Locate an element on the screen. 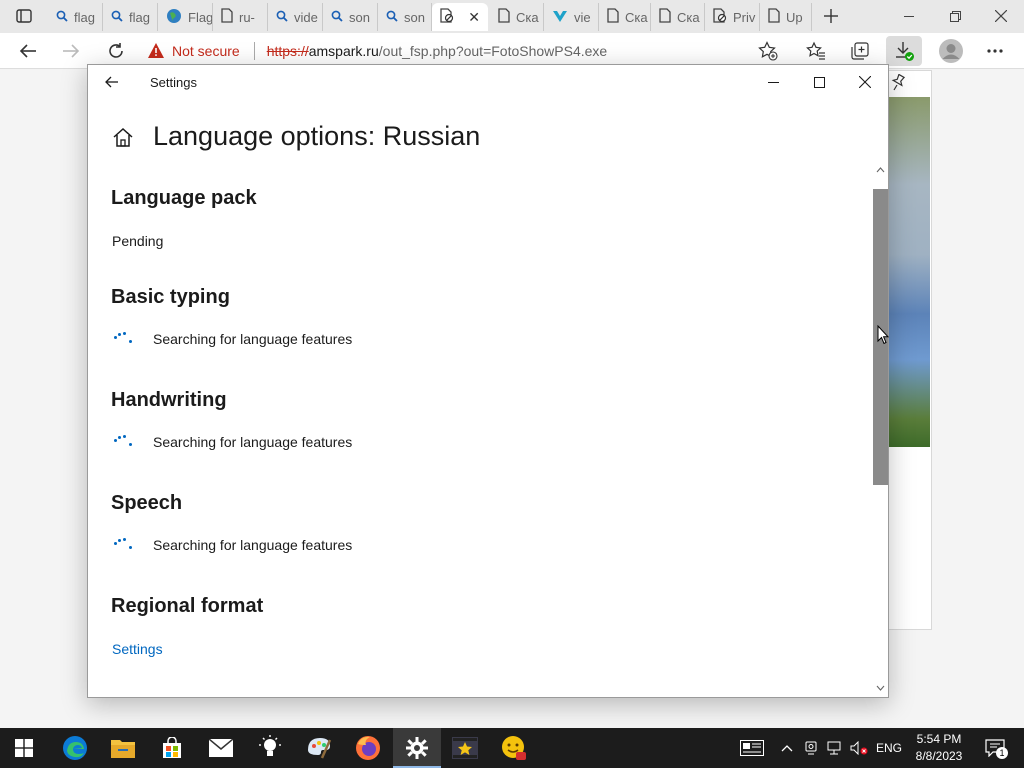 The width and height of the screenshot is (1024, 768). handwriting-status-row: Searching for language features is located at coordinates (232, 442).